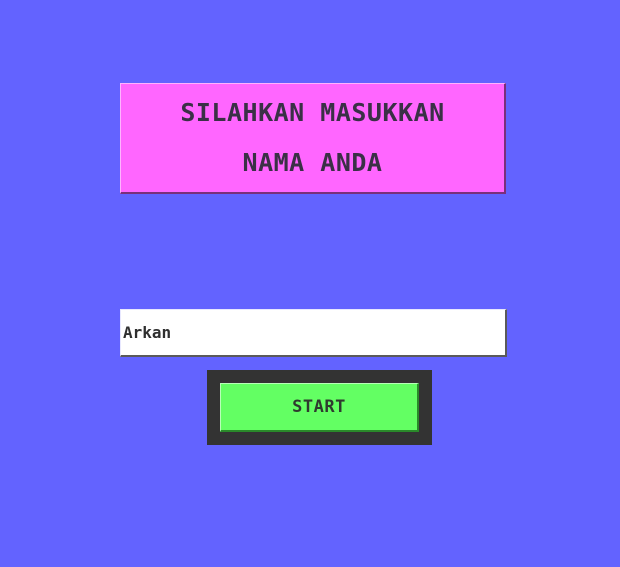 The image size is (620, 567). I want to click on title-panel: SILAHKAN MASUKKAN NAMA ANDA, so click(313, 138).